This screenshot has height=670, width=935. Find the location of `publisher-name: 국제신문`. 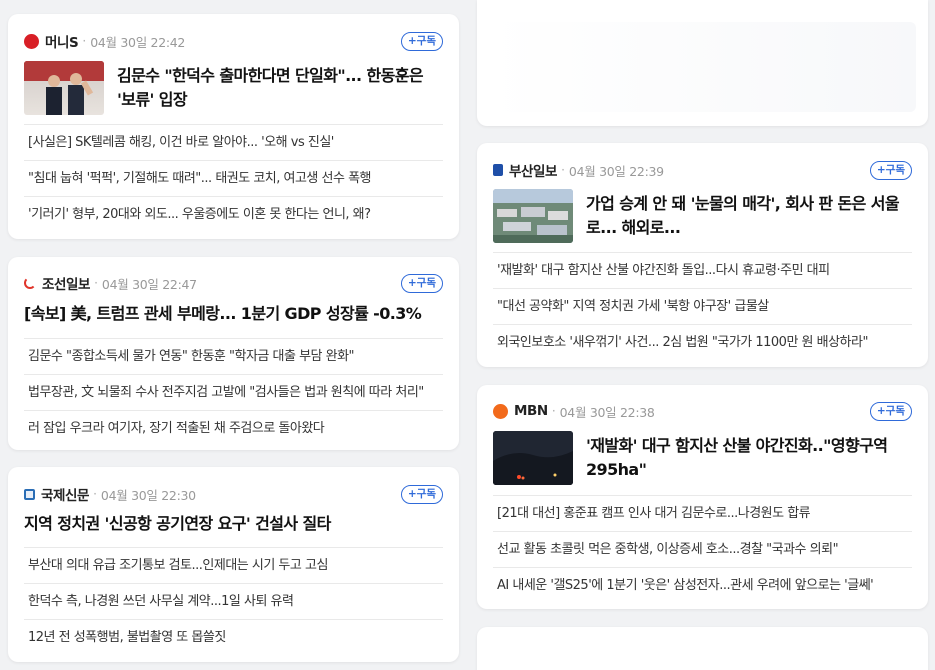

publisher-name: 국제신문 is located at coordinates (65, 494).